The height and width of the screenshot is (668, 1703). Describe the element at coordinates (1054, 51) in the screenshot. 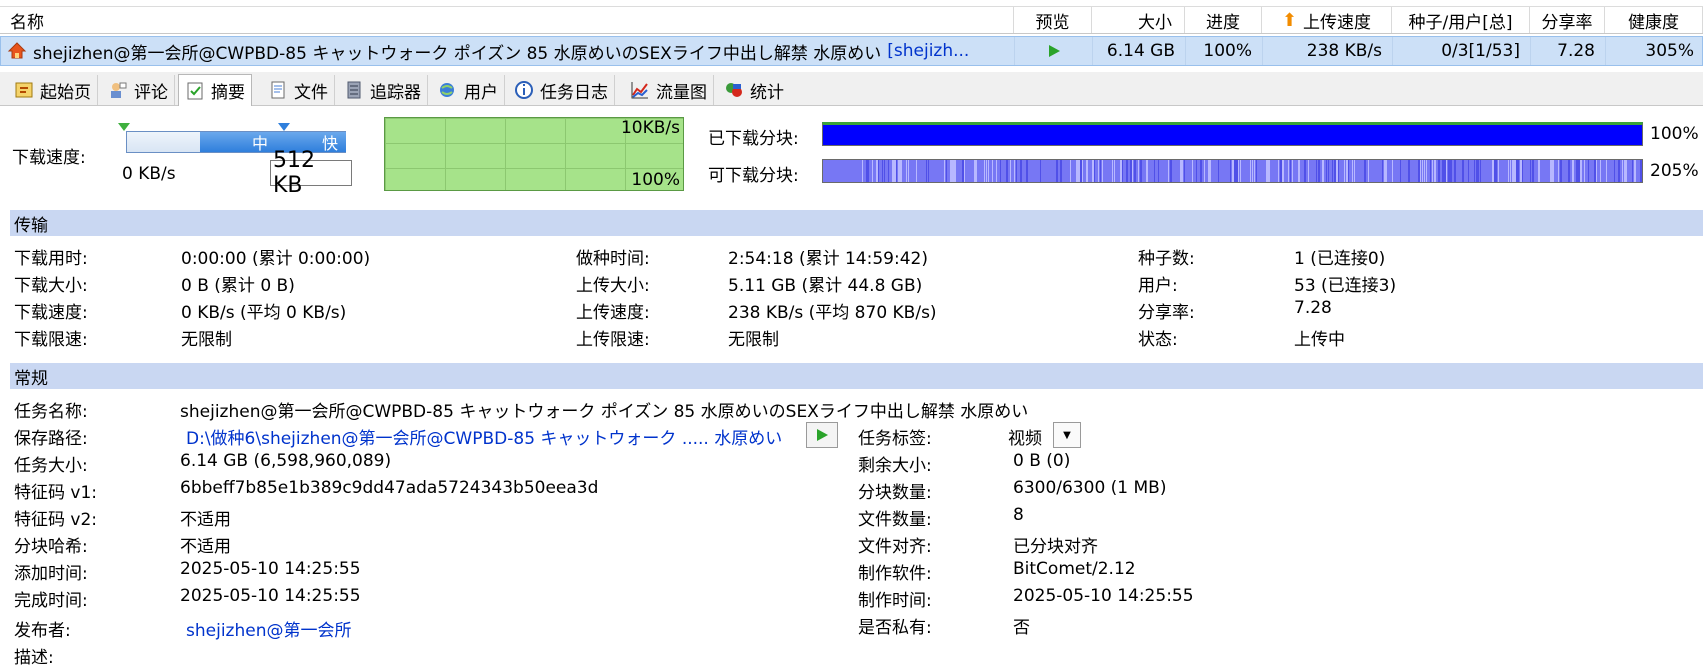

I see `preview-play-button` at that location.